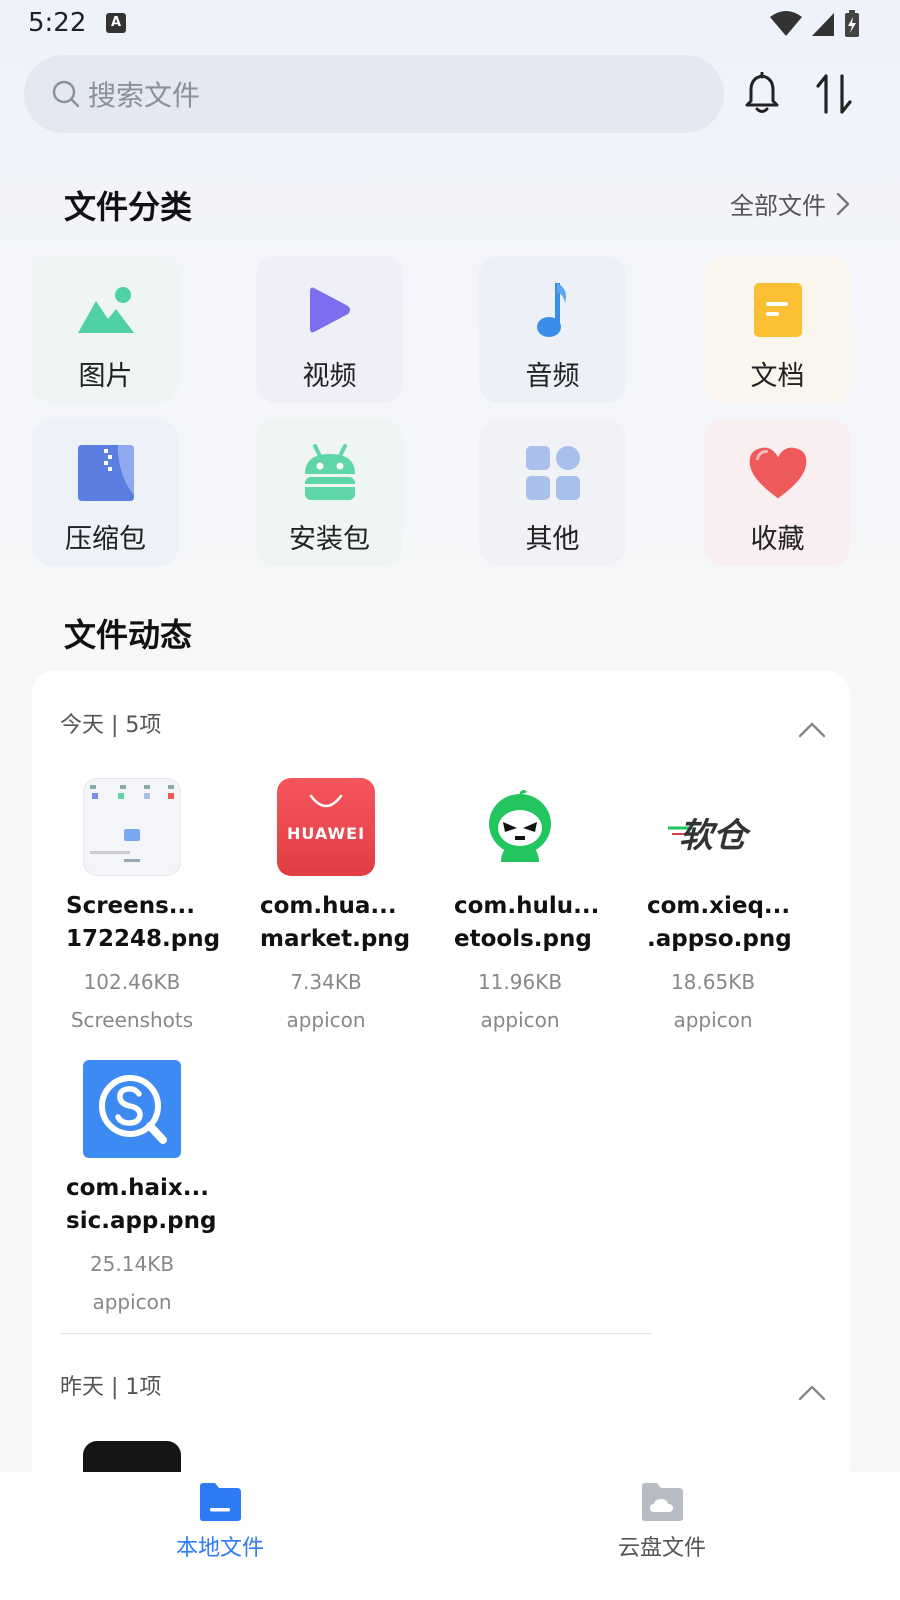 The height and width of the screenshot is (1600, 900). Describe the element at coordinates (141, 1204) in the screenshot. I see `file-name: com.haix... sic.app.png` at that location.